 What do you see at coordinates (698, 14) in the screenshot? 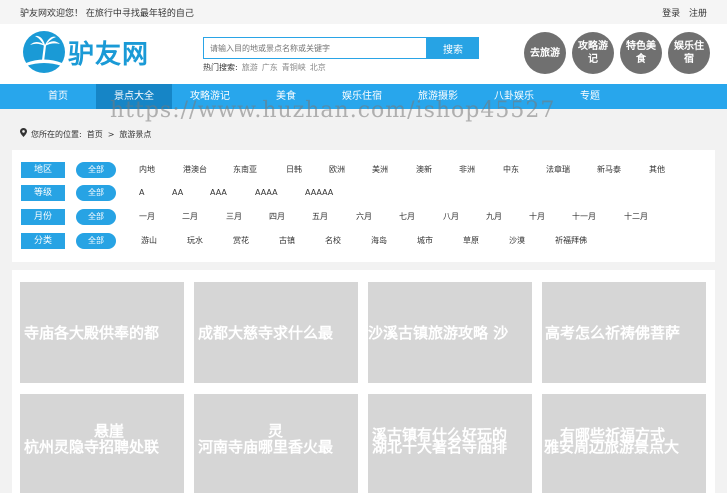
I see `register-link: 注册` at bounding box center [698, 14].